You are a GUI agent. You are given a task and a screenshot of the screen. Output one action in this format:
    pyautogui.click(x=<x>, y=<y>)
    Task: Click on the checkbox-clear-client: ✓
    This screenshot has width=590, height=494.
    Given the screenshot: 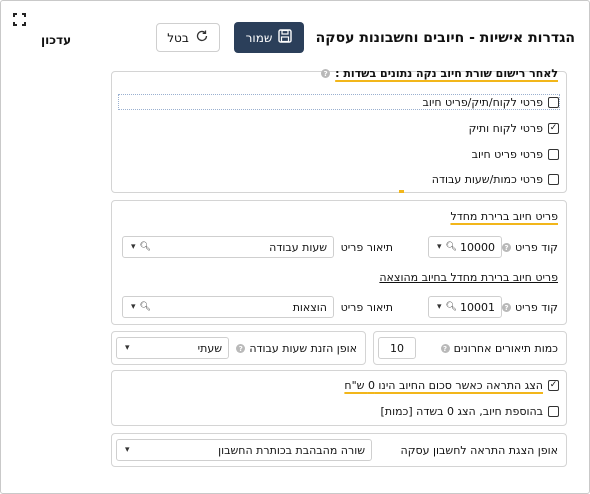 What is the action you would take?
    pyautogui.click(x=553, y=128)
    